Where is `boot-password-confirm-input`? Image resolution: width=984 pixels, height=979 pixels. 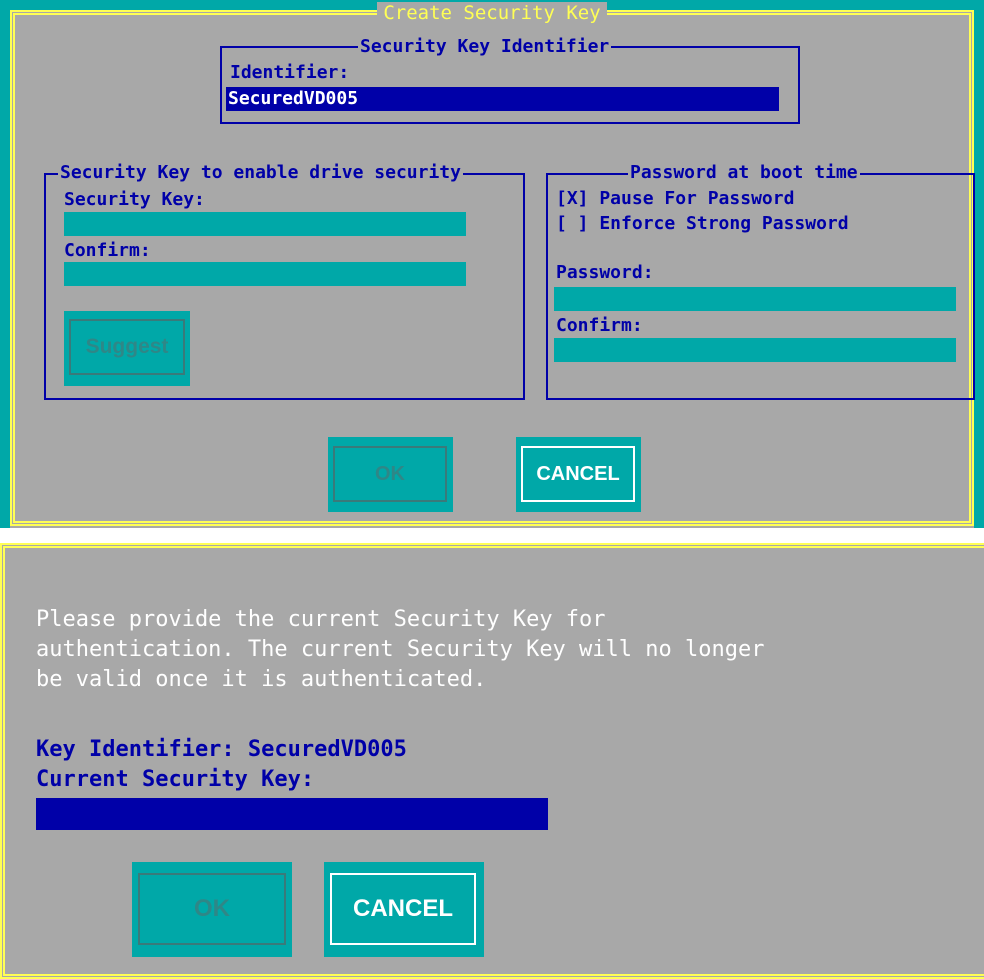 boot-password-confirm-input is located at coordinates (755, 350).